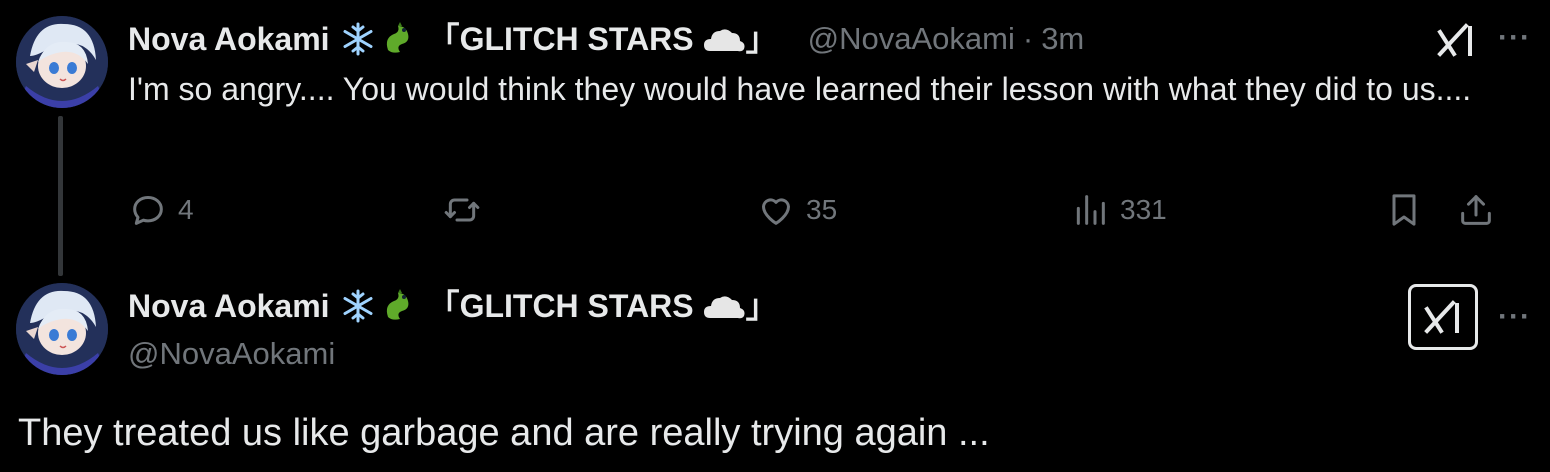 This screenshot has height=472, width=1550. I want to click on repost-icon, so click(462, 210).